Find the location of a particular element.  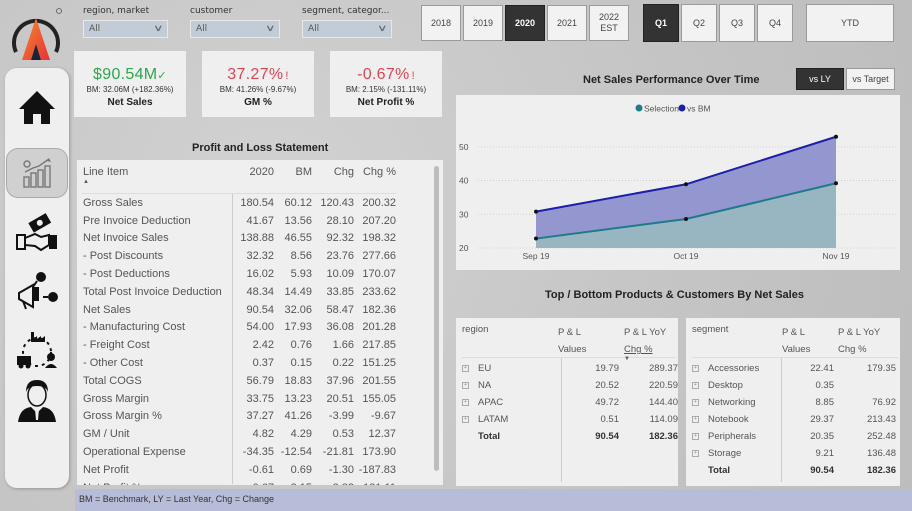

col-header-bm: BM is located at coordinates (293, 179).